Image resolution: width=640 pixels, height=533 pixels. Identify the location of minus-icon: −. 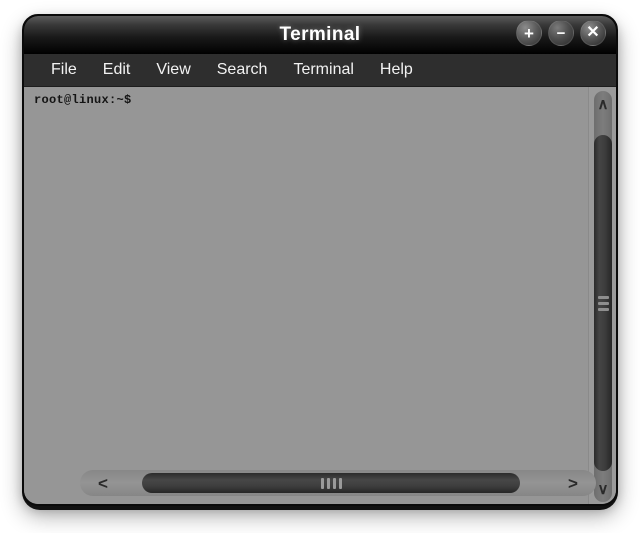
(561, 33).